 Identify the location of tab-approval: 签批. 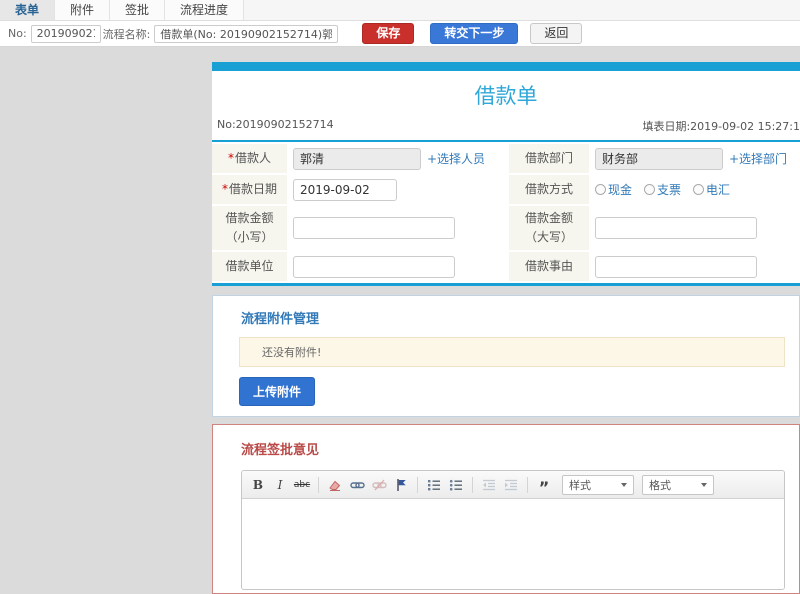
(138, 10).